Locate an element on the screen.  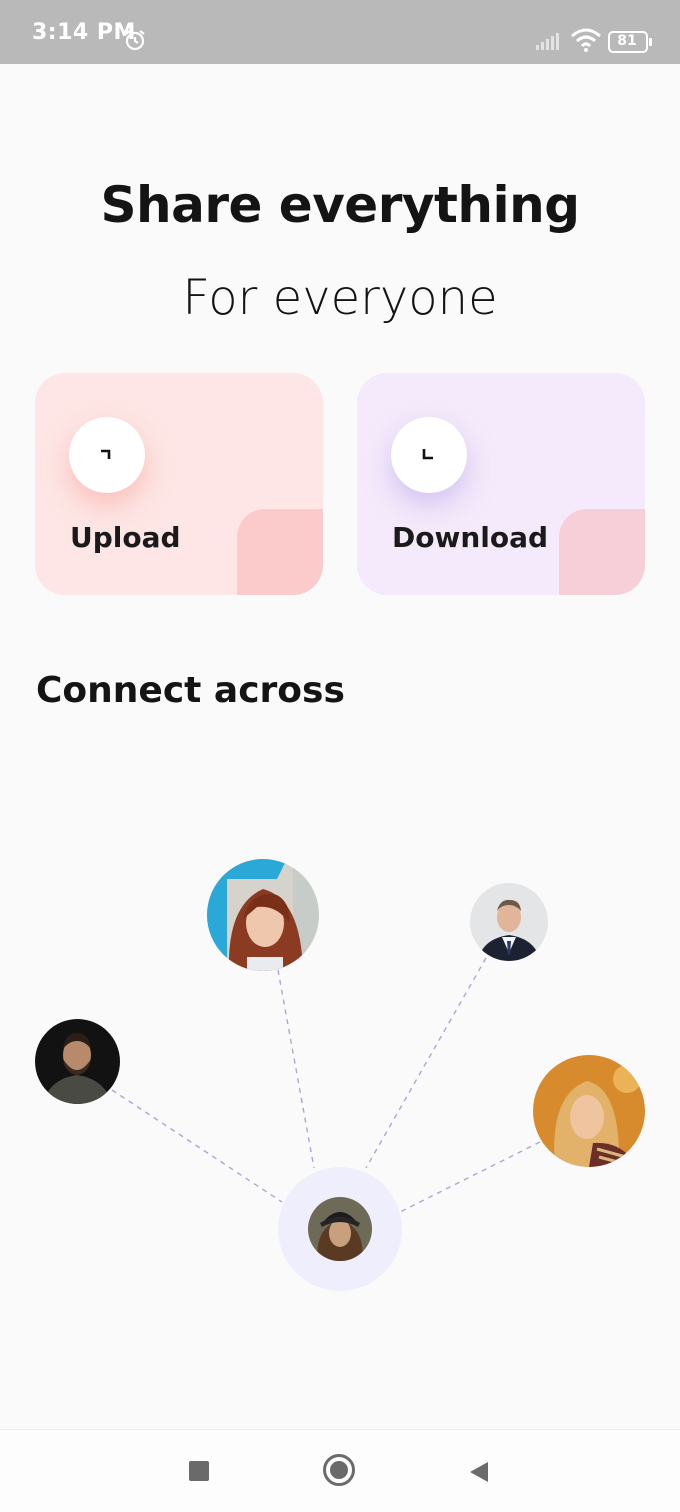
home-icon is located at coordinates (339, 1470).